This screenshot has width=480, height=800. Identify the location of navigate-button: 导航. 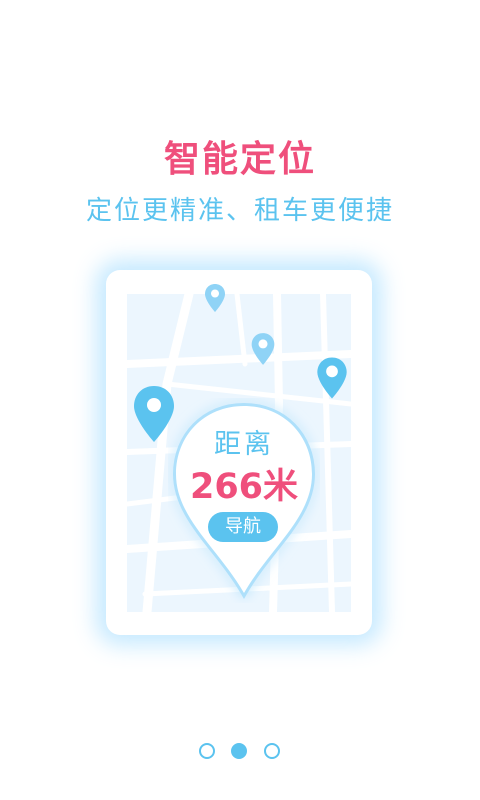
(243, 527).